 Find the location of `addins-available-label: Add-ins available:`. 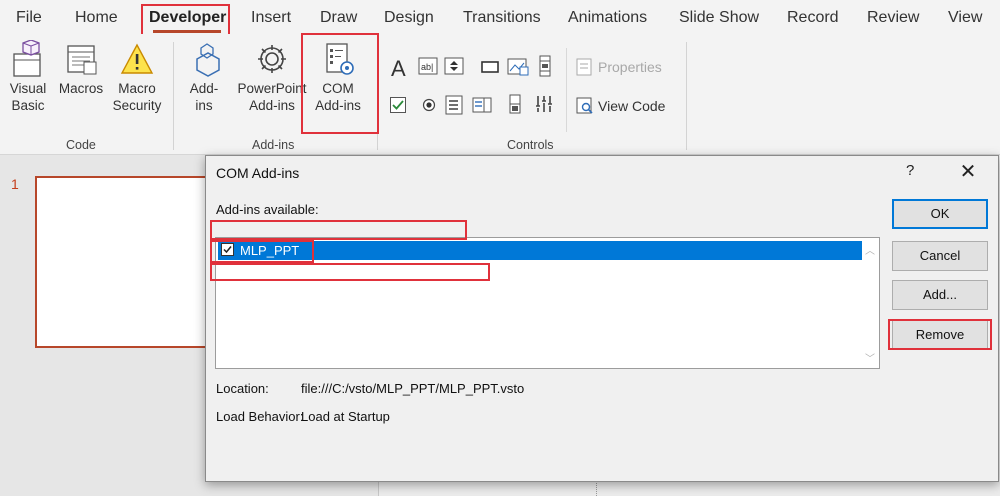

addins-available-label: Add-ins available: is located at coordinates (267, 209).